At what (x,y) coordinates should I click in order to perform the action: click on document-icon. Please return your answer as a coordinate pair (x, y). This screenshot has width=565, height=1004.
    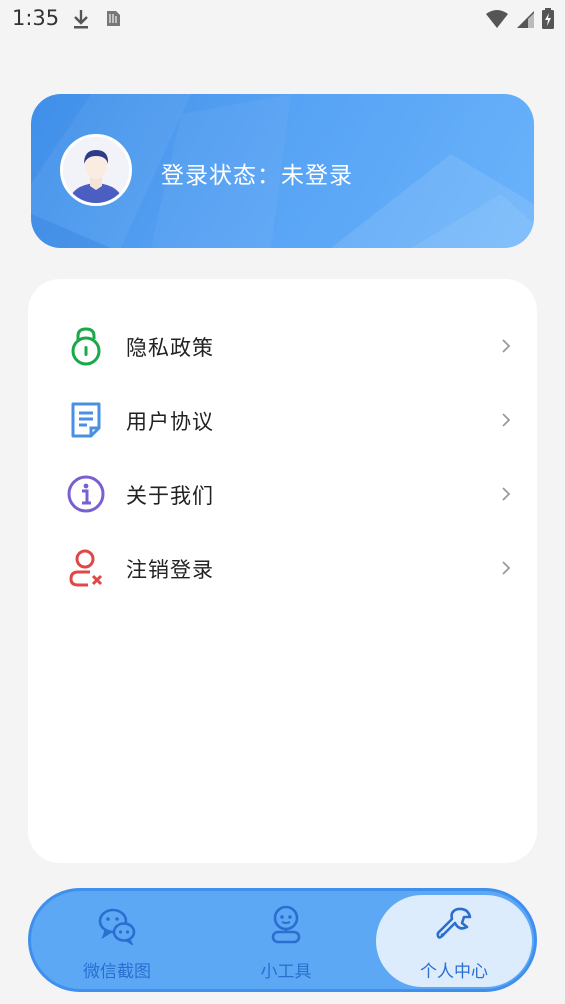
    Looking at the image, I should click on (86, 420).